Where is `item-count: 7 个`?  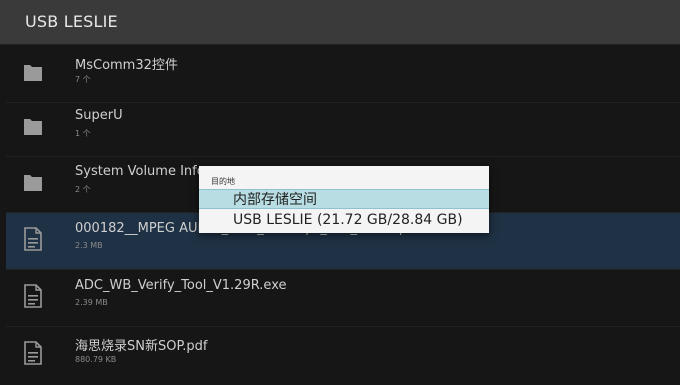 item-count: 7 个 is located at coordinates (83, 79).